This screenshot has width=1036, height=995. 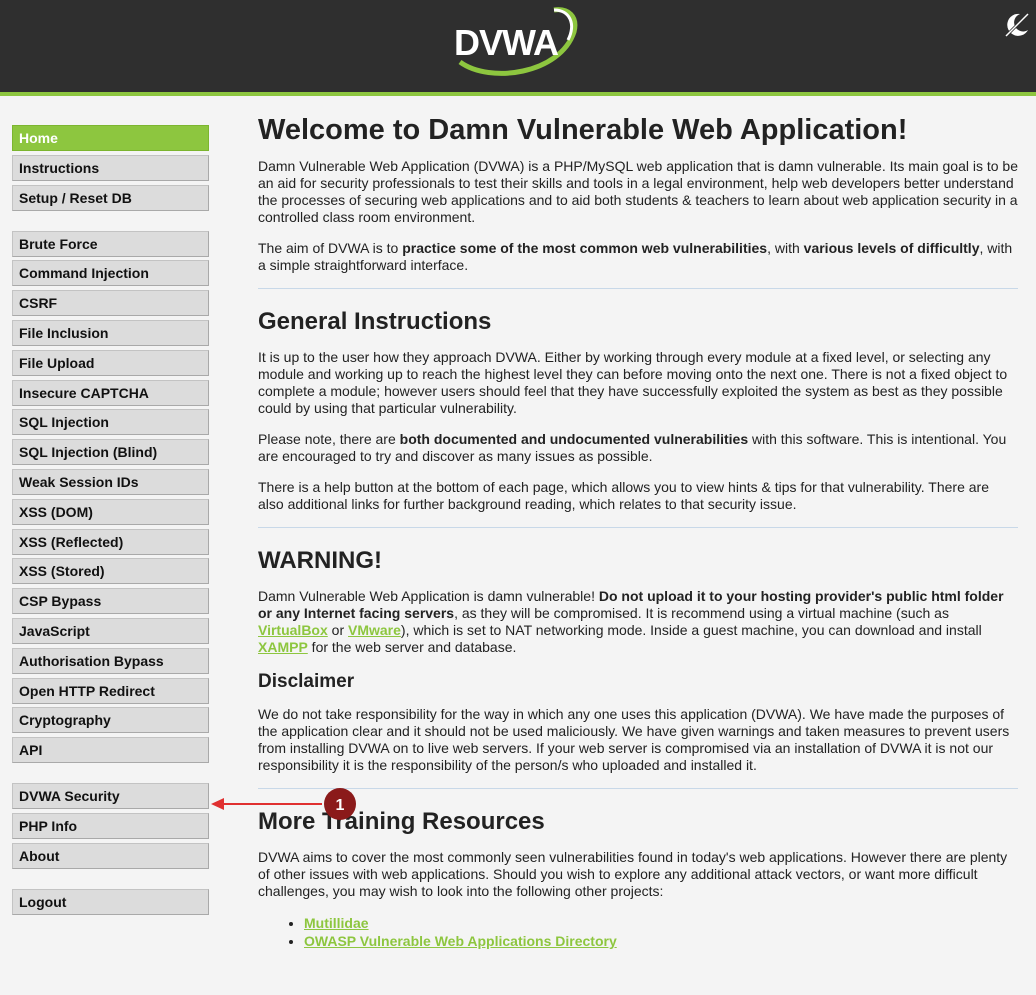 What do you see at coordinates (110, 303) in the screenshot?
I see `sidebar-item-csrf: CSRF` at bounding box center [110, 303].